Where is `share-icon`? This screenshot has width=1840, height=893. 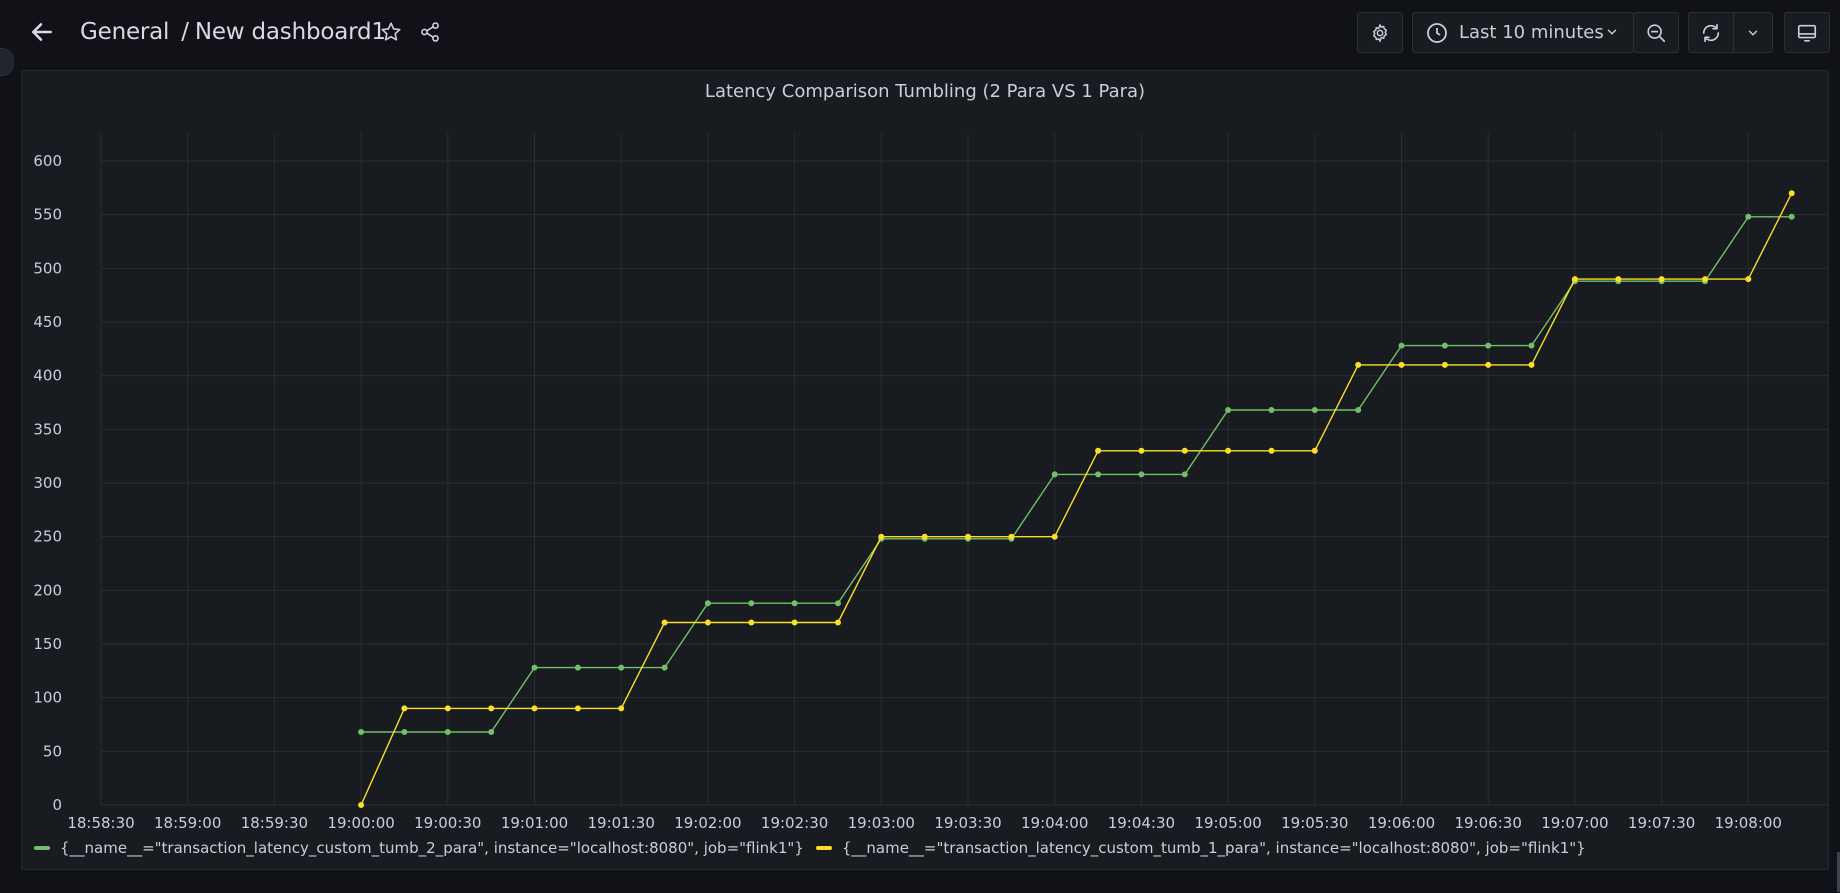 share-icon is located at coordinates (430, 32).